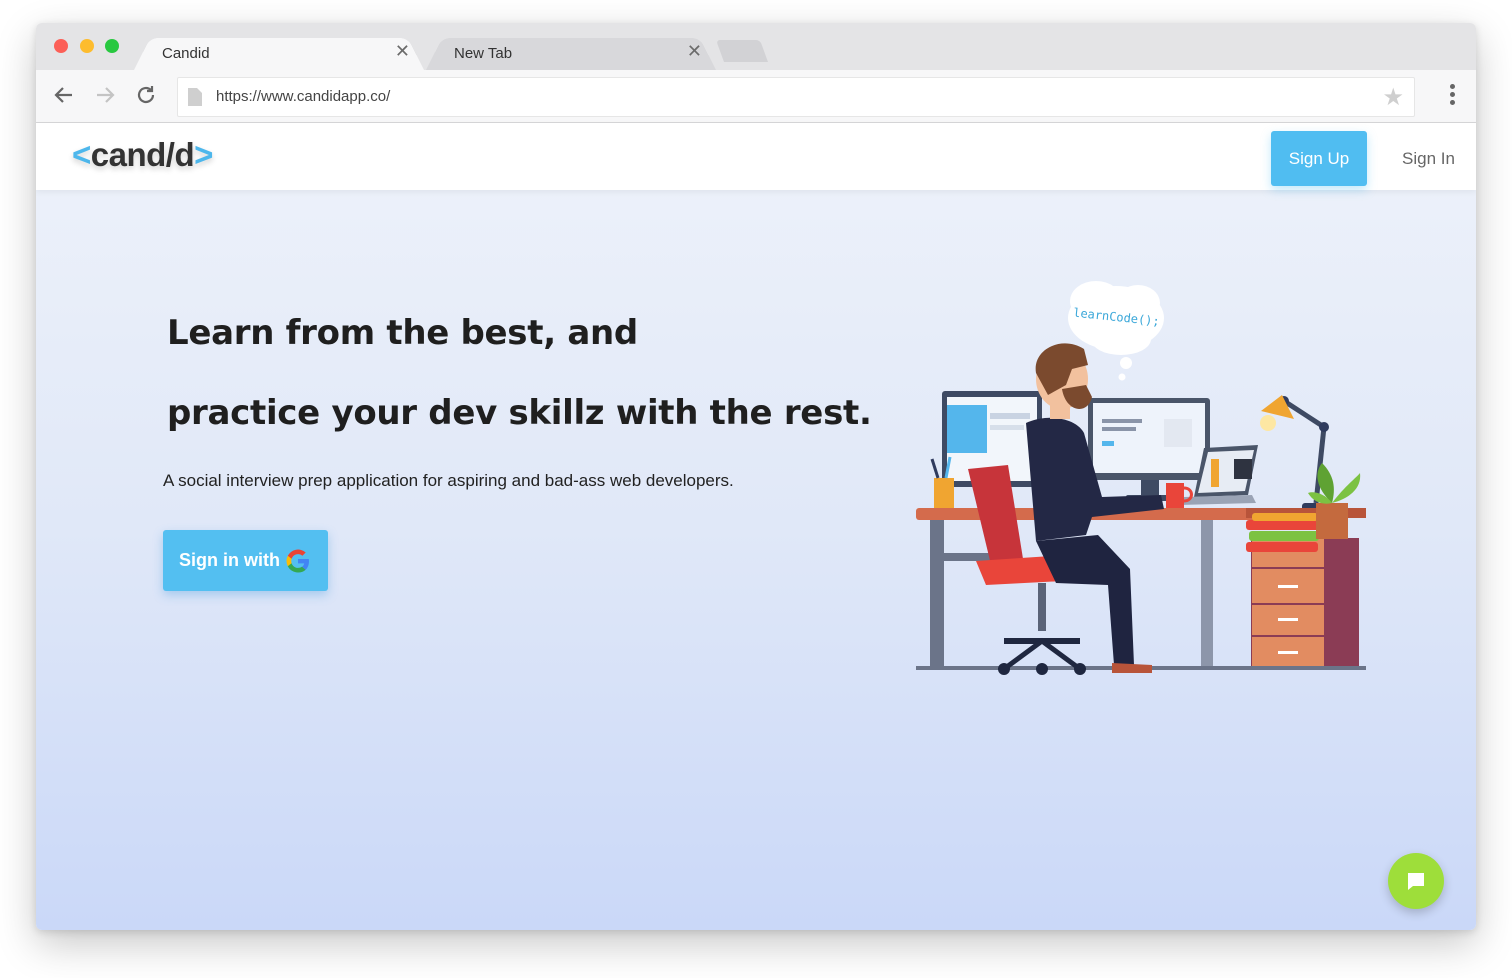 Image resolution: width=1512 pixels, height=978 pixels. What do you see at coordinates (81, 154) in the screenshot?
I see `logo-bracket-left: <` at bounding box center [81, 154].